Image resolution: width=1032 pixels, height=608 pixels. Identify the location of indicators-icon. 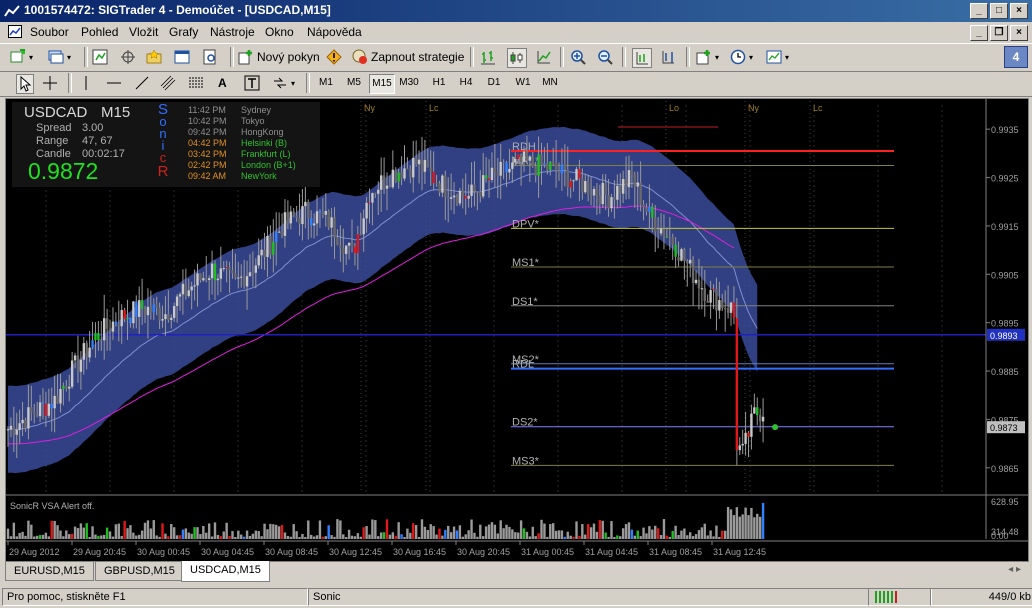
(703, 57).